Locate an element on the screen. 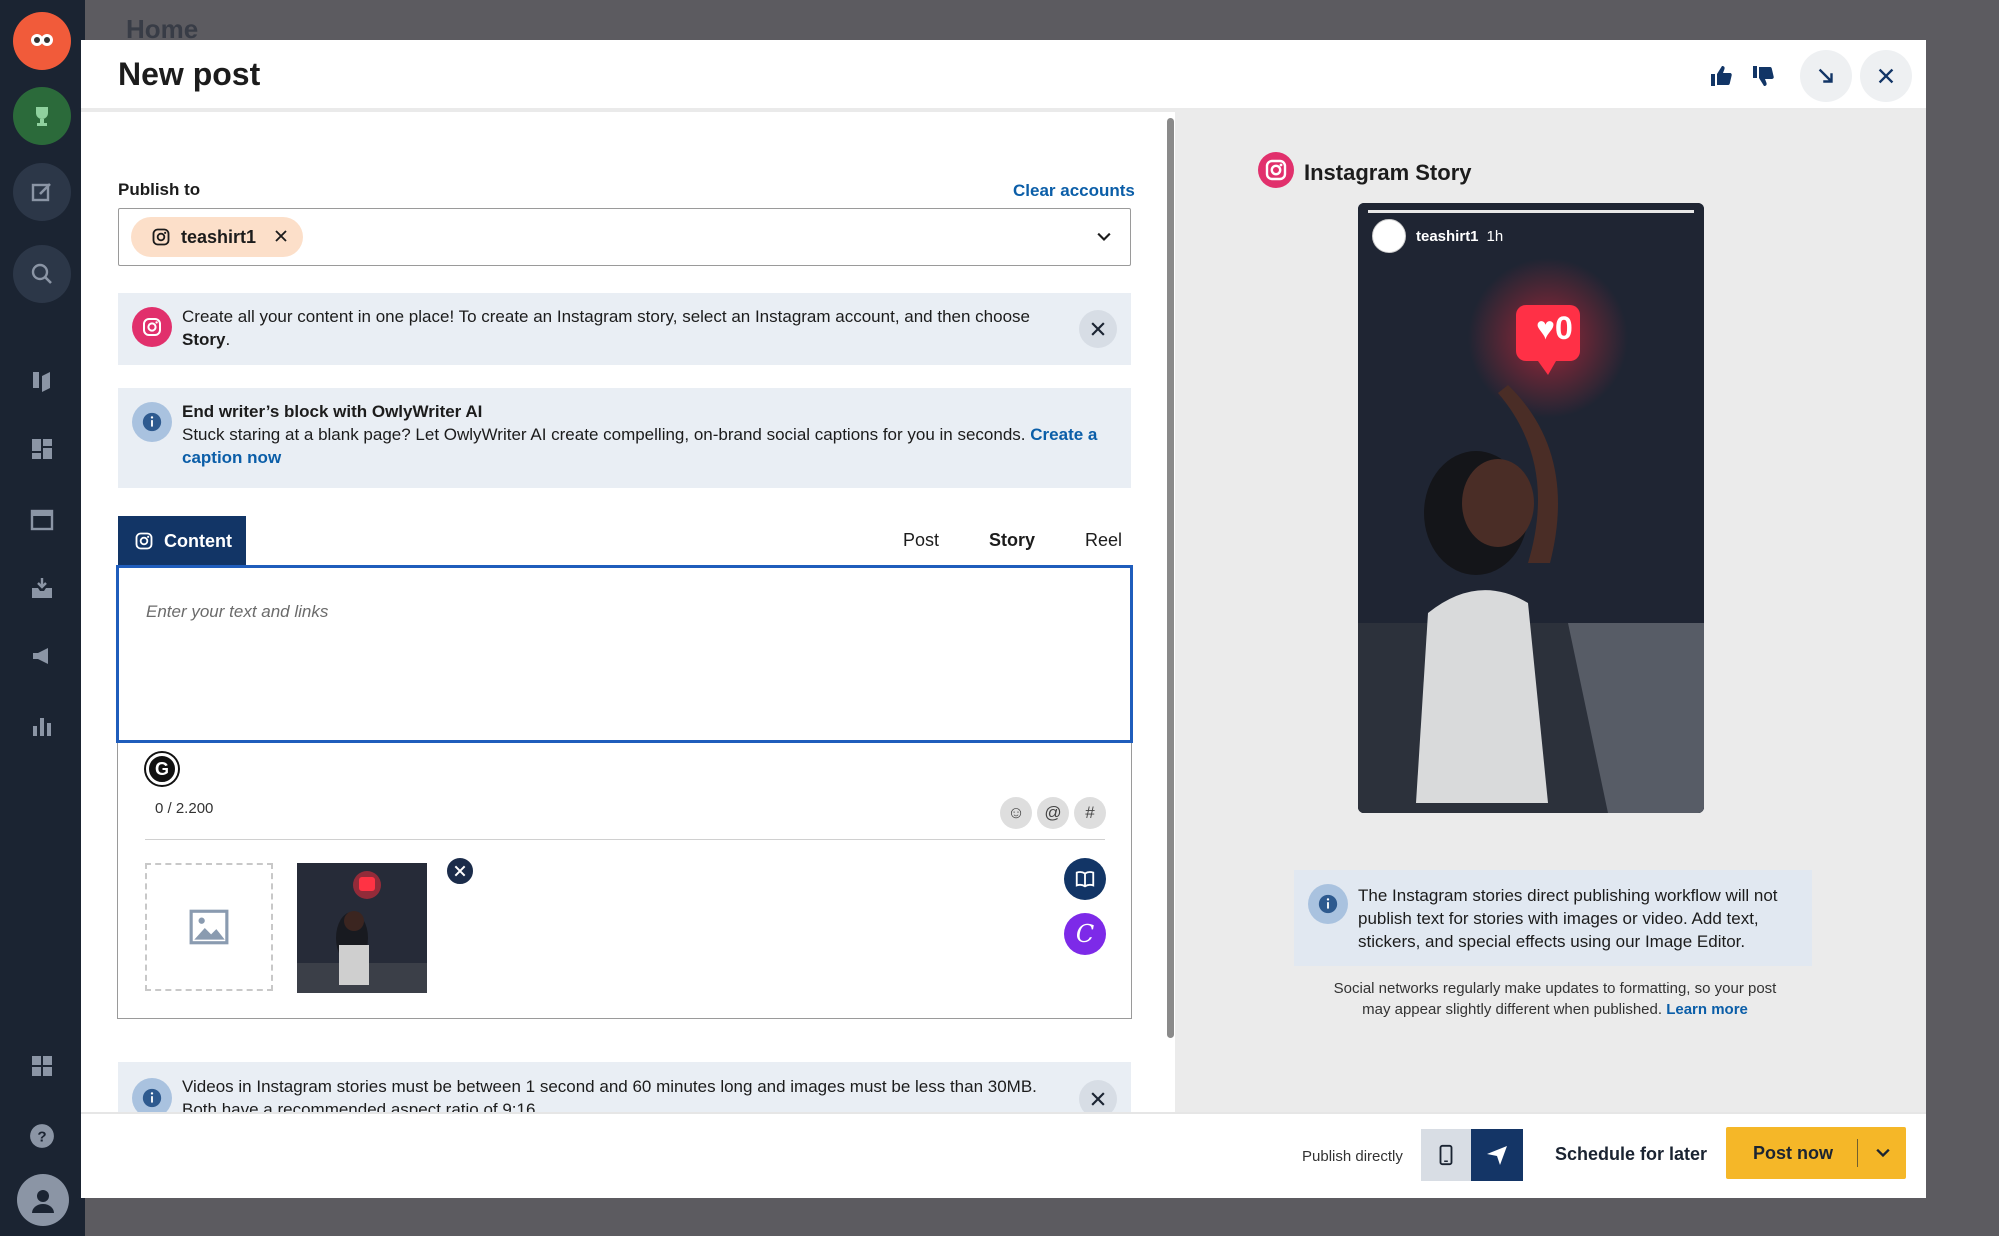 The image size is (1999, 1236). canva-icon: C is located at coordinates (1085, 934).